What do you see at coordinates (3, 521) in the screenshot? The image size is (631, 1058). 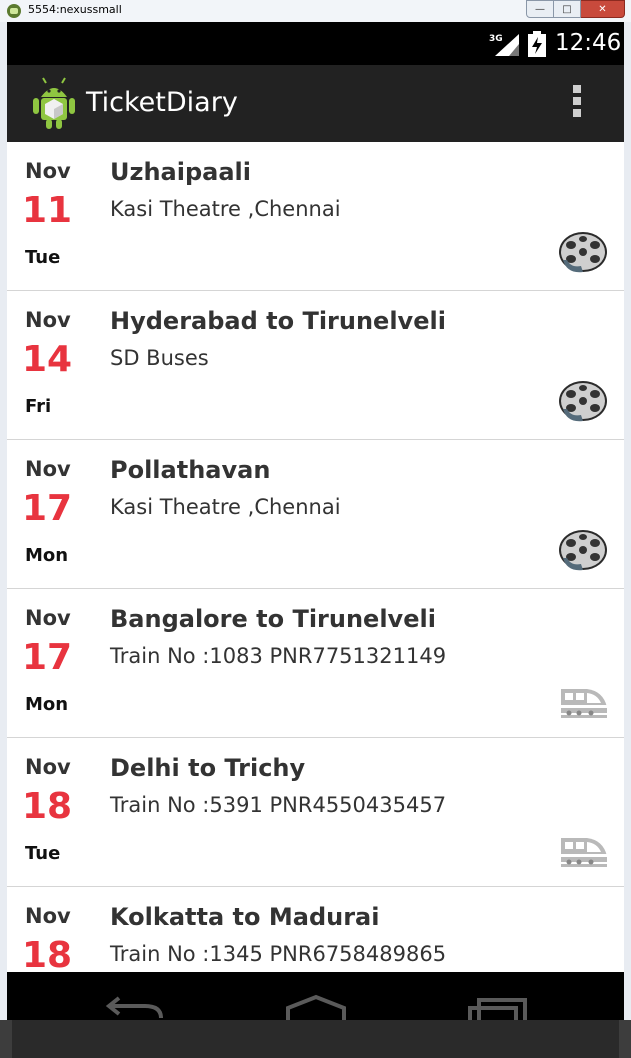 I see `window-frame-left` at bounding box center [3, 521].